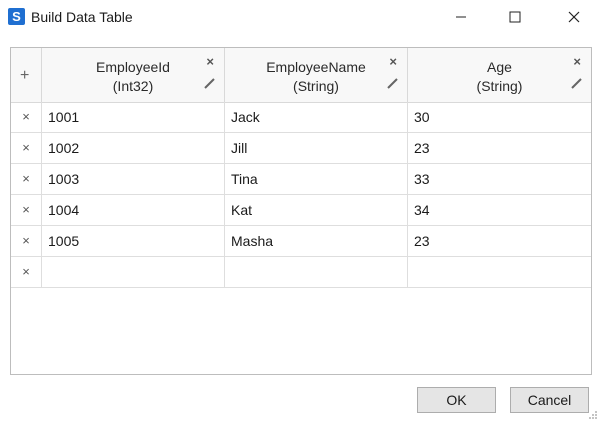 This screenshot has width=599, height=422. I want to click on maximize-icon, so click(515, 17).